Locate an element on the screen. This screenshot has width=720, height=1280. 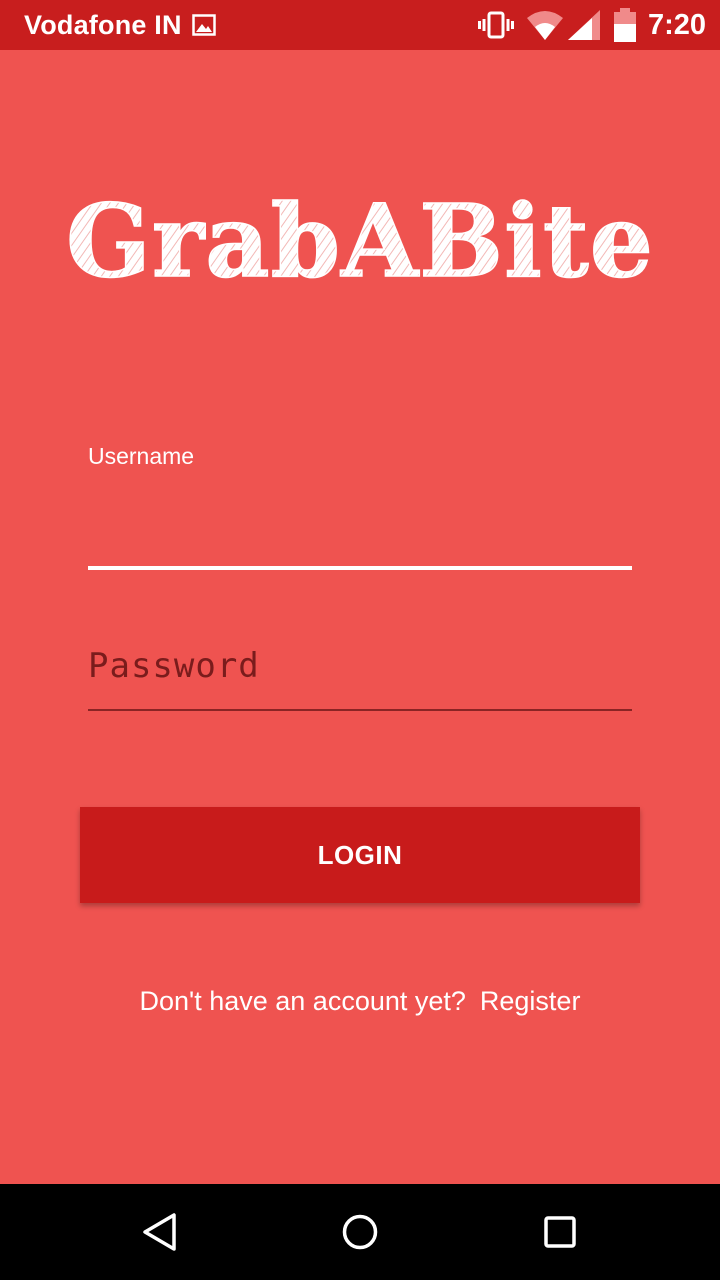
logo-text: GrabABite is located at coordinates (360, 243).